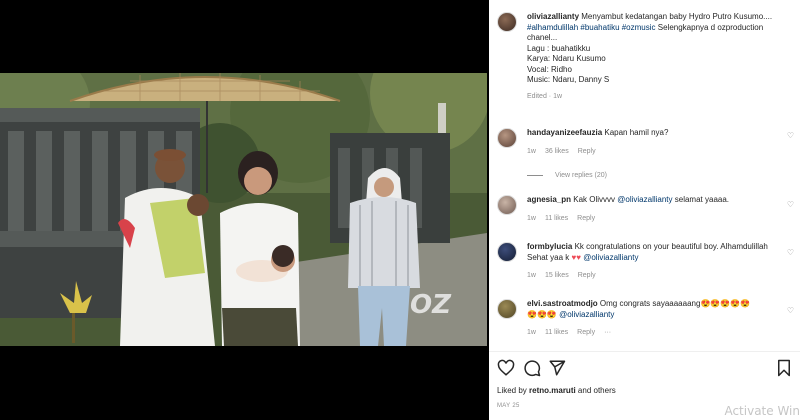  What do you see at coordinates (568, 79) in the screenshot?
I see `credit-line: Music: Ndaru, Danny S` at bounding box center [568, 79].